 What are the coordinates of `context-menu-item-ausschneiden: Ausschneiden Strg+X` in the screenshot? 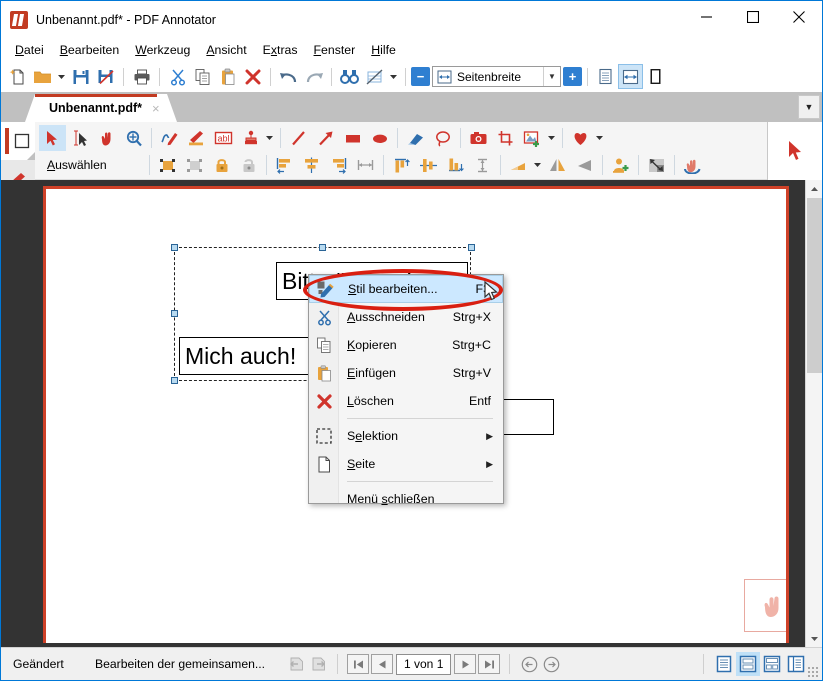 It's located at (406, 317).